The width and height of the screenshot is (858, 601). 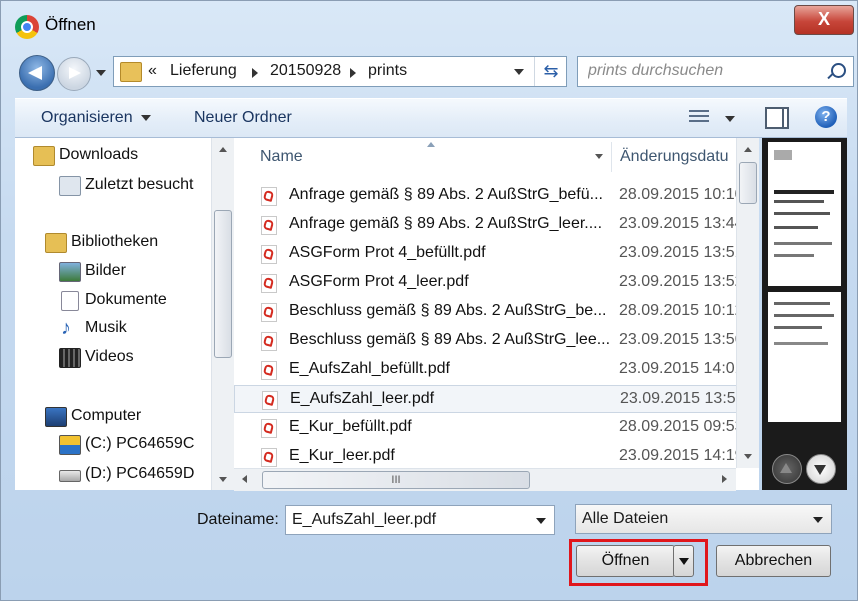 I want to click on breadcrumb-overflow: «, so click(x=152, y=71).